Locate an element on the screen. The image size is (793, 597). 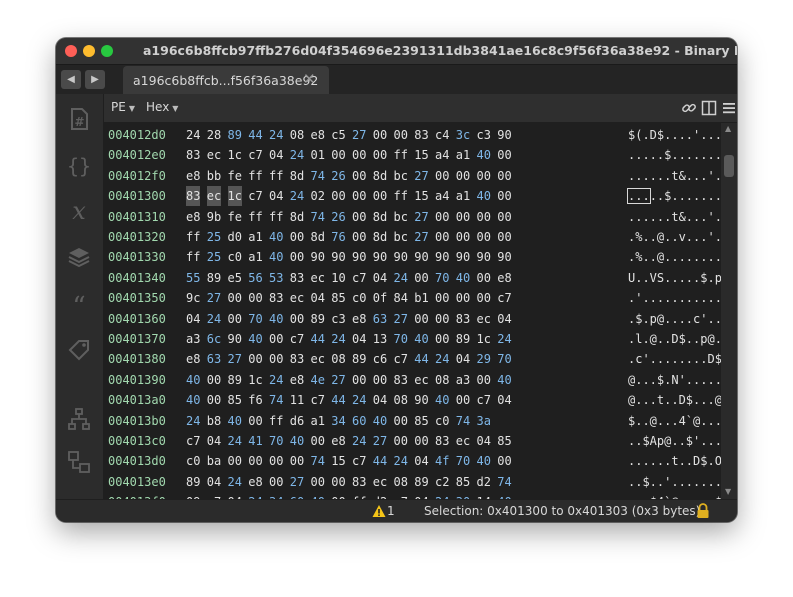
hex-byte: d0 is located at coordinates (235, 237).